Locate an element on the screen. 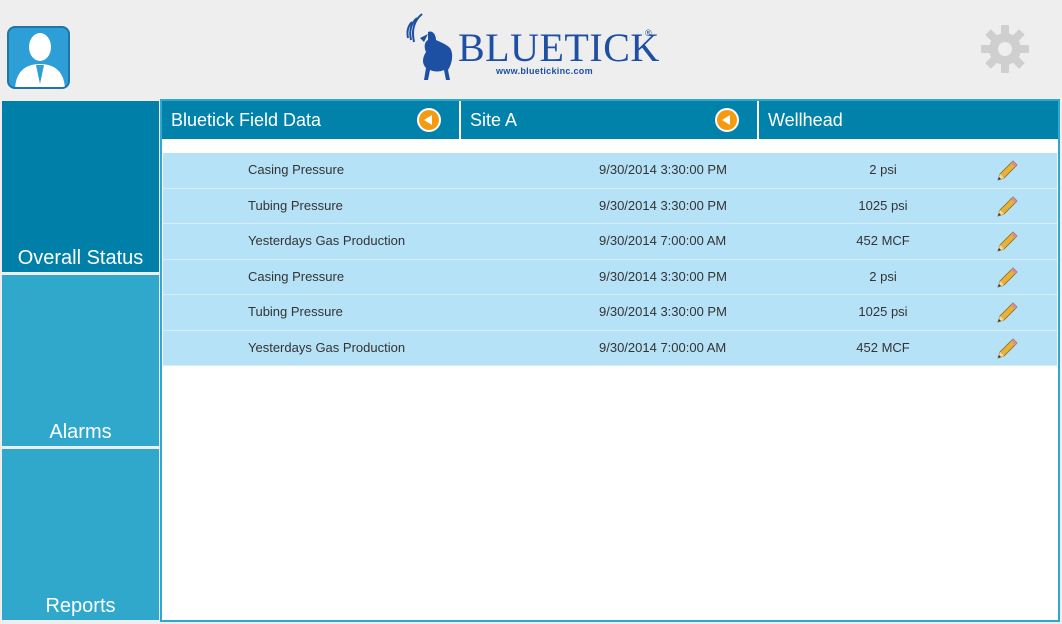 The image size is (1062, 624). breadcrumb-item-field-data: Bluetick Field Data is located at coordinates (310, 120).